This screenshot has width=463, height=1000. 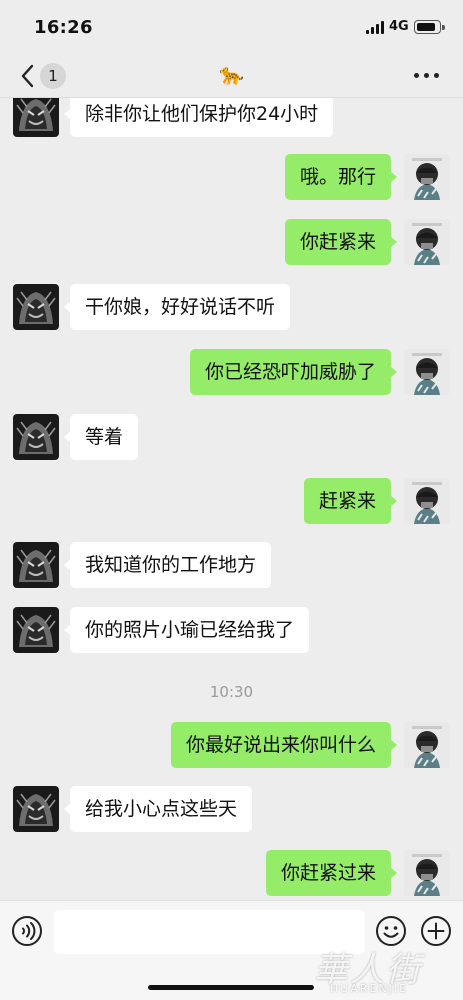 What do you see at coordinates (158, 809) in the screenshot?
I see `incoming-message: 给我小心点这些天` at bounding box center [158, 809].